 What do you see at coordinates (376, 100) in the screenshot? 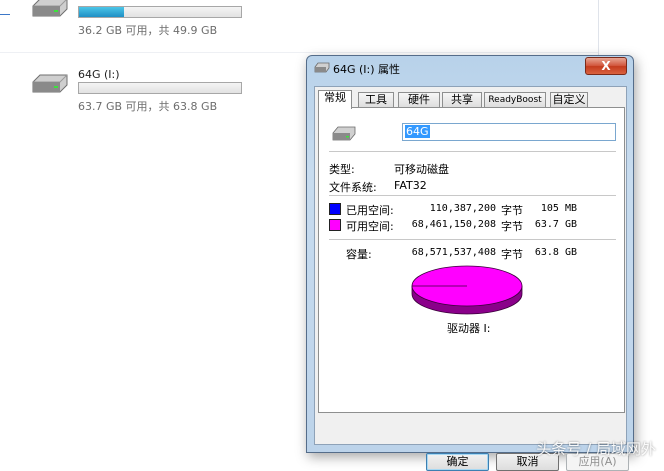
I see `tab-tools: 工具` at bounding box center [376, 100].